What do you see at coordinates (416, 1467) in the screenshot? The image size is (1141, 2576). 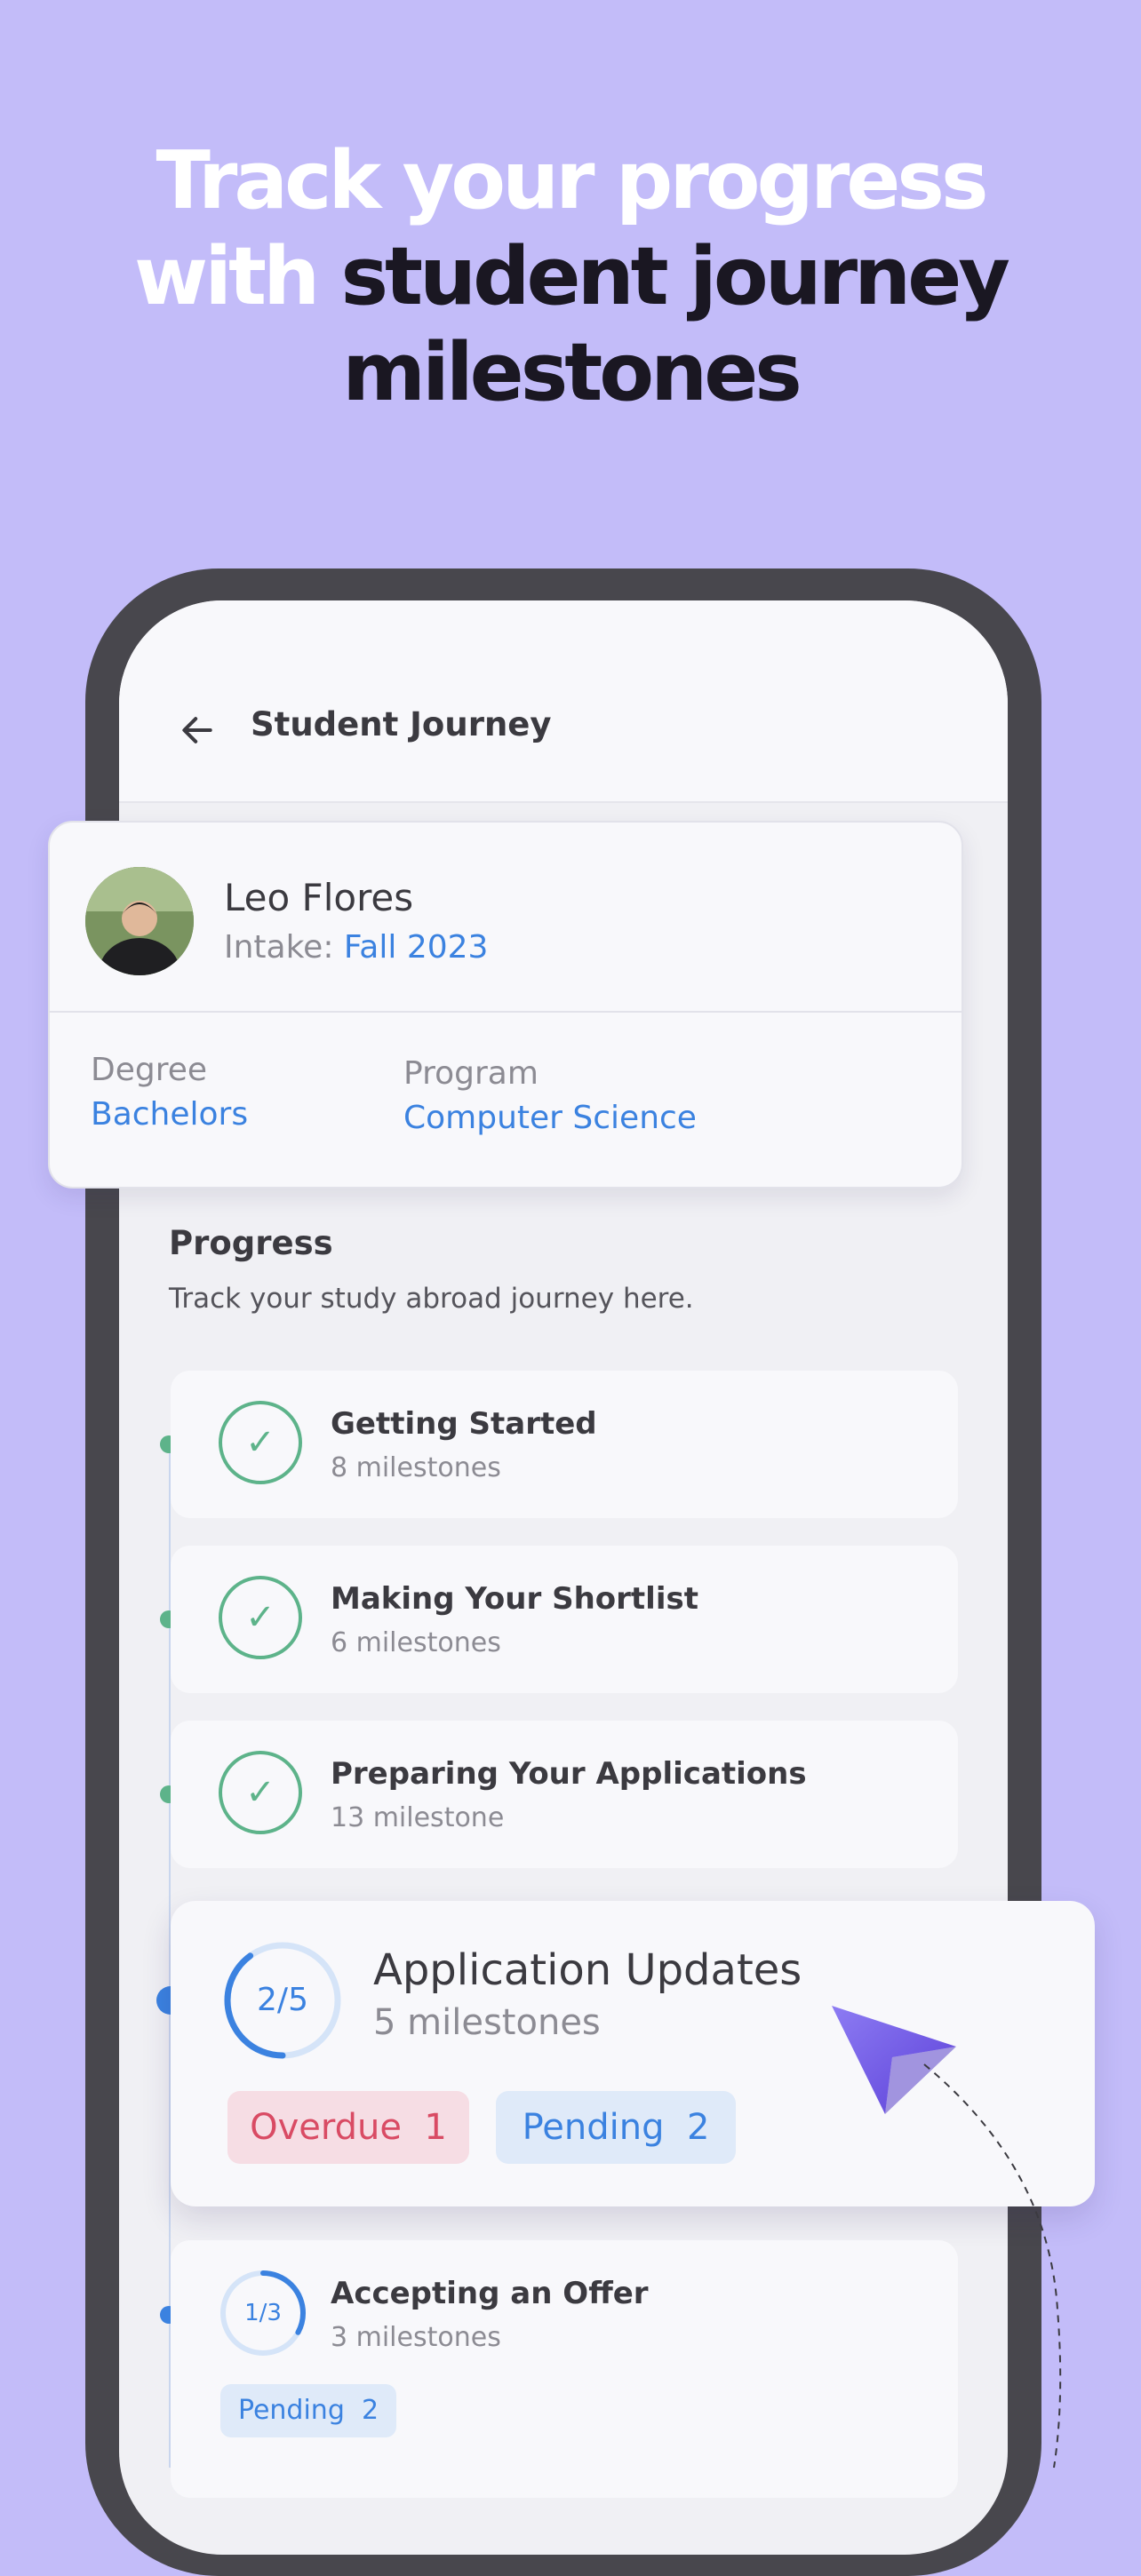 I see `stage-count: 8 milestones` at bounding box center [416, 1467].